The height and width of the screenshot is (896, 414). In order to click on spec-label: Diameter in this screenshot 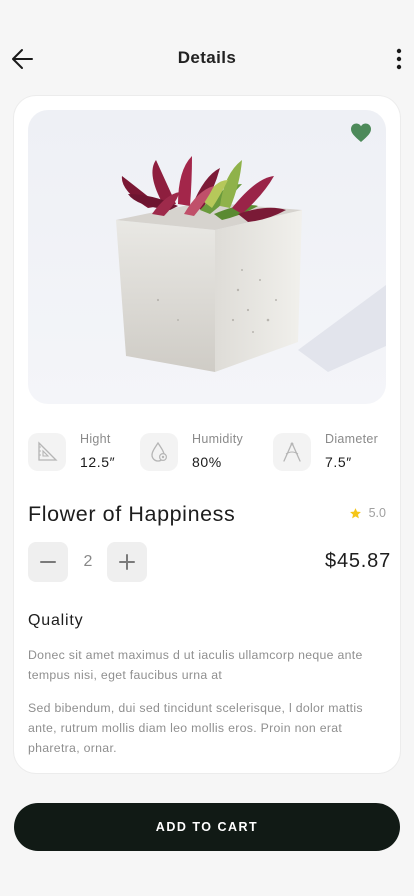, I will do `click(352, 439)`.